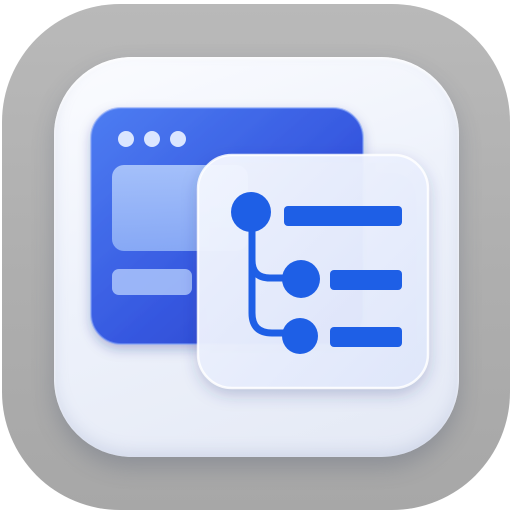 The width and height of the screenshot is (512, 512). Describe the element at coordinates (152, 282) in the screenshot. I see `window-footer-bar` at that location.